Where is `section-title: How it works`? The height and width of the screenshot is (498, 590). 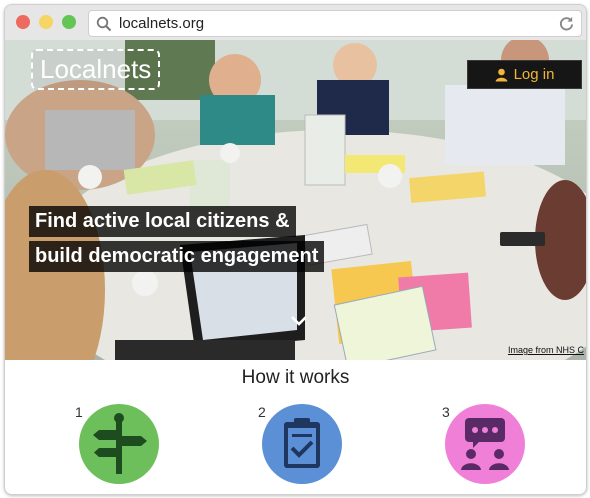
section-title: How it works is located at coordinates (295, 377).